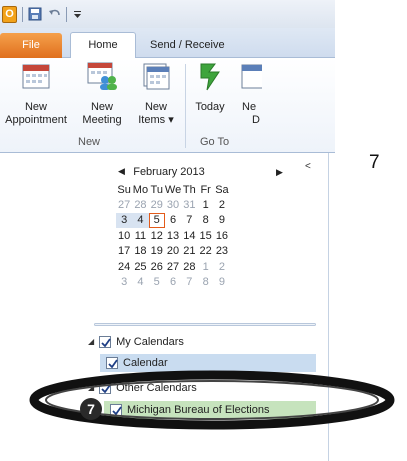  Describe the element at coordinates (167, 14) in the screenshot. I see `quick-access-toolbar: O` at that location.